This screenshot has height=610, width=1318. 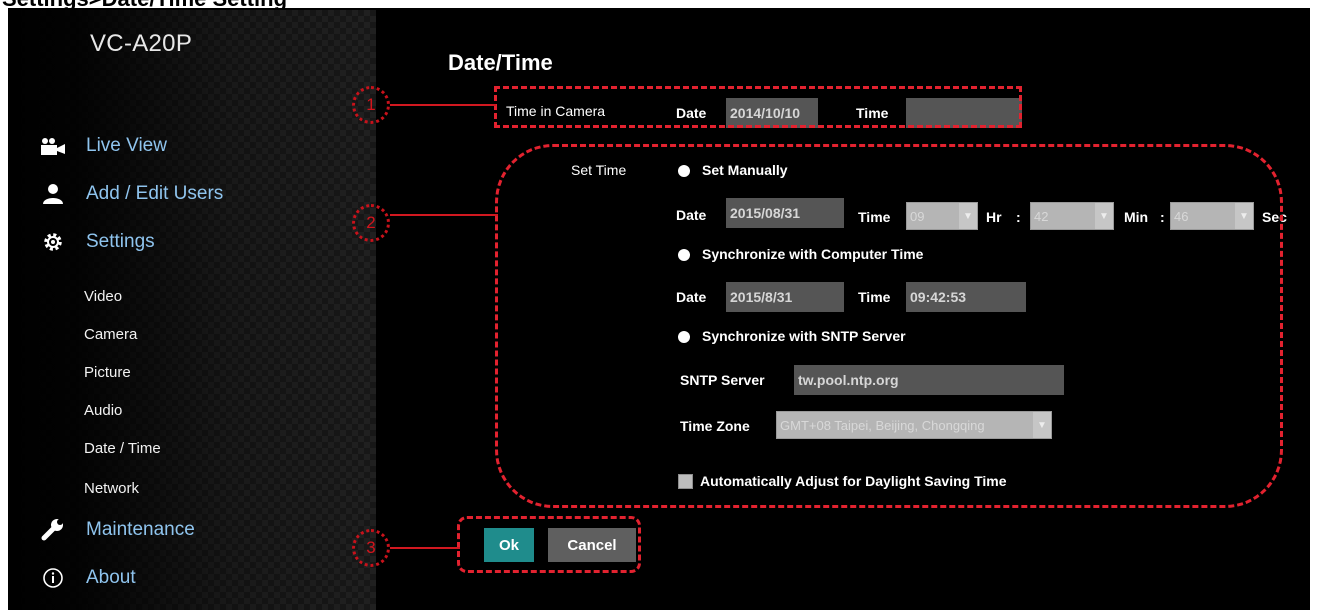 I want to click on callout-box-time-in-camera, so click(x=758, y=107).